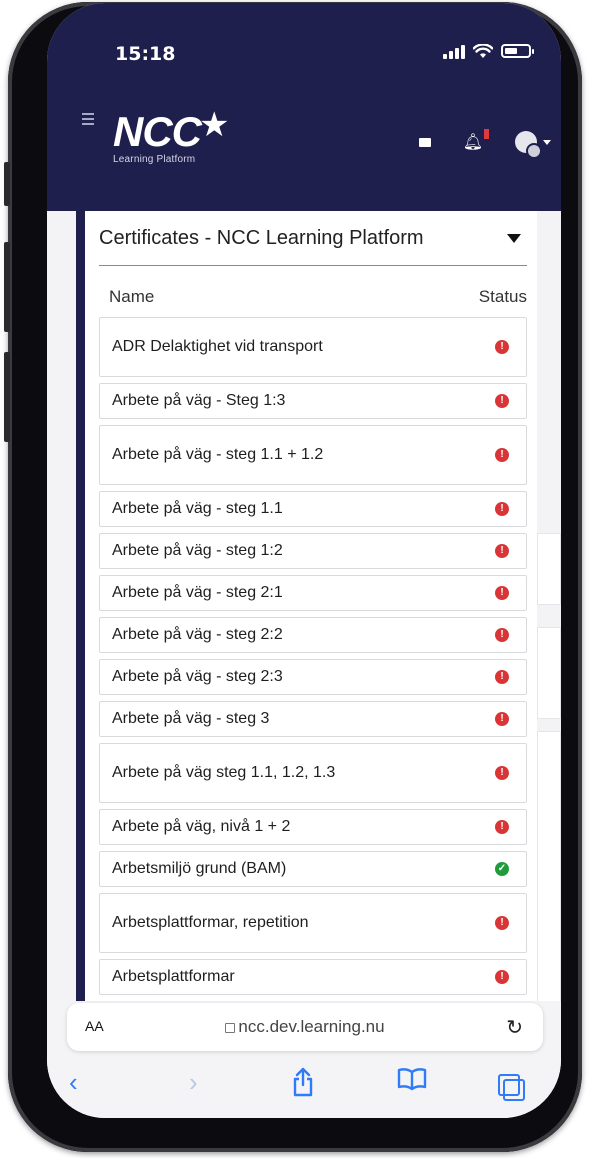 The image size is (592, 1158). Describe the element at coordinates (483, 50) in the screenshot. I see `wifi-icon` at that location.